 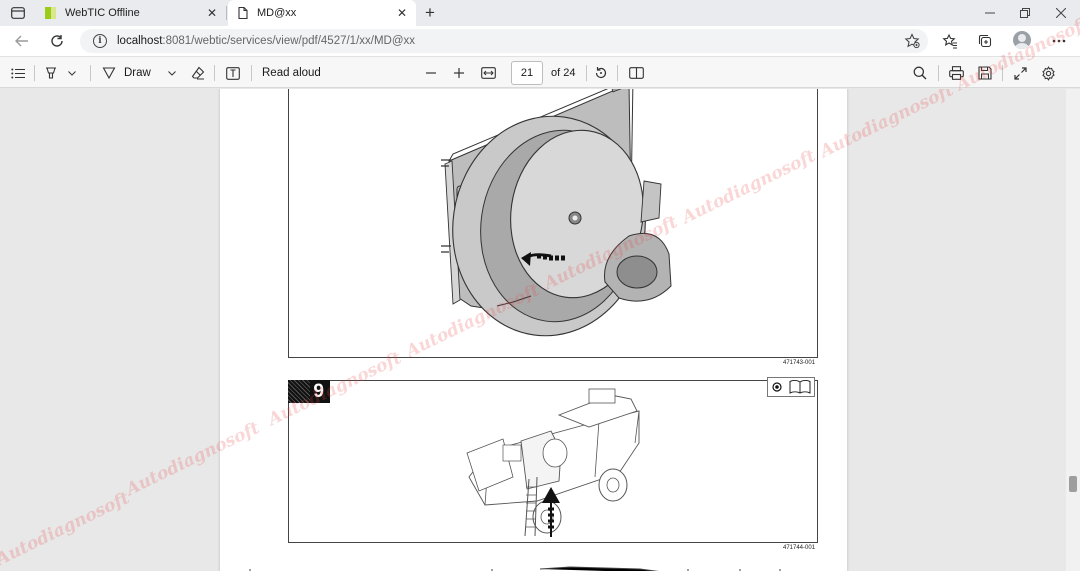 I want to click on read-aloud-label: Read aloud, so click(x=291, y=73).